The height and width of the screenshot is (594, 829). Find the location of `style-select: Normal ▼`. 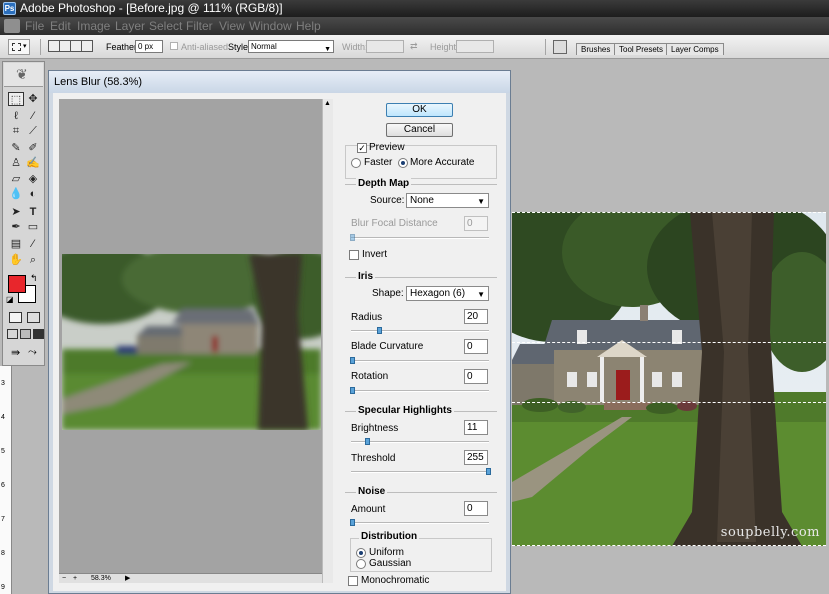

style-select: Normal ▼ is located at coordinates (291, 46).